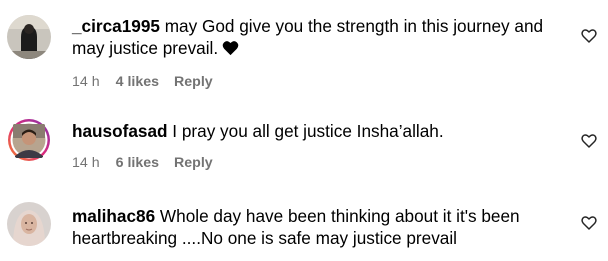 The height and width of the screenshot is (261, 608). Describe the element at coordinates (137, 82) in the screenshot. I see `comment-likes: 4 likes` at that location.